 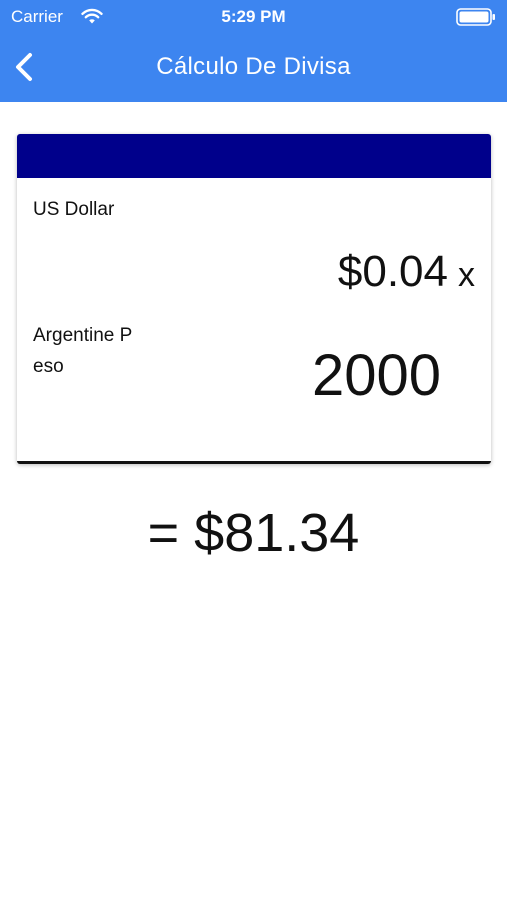 I want to click on battery-icon, so click(x=475, y=17).